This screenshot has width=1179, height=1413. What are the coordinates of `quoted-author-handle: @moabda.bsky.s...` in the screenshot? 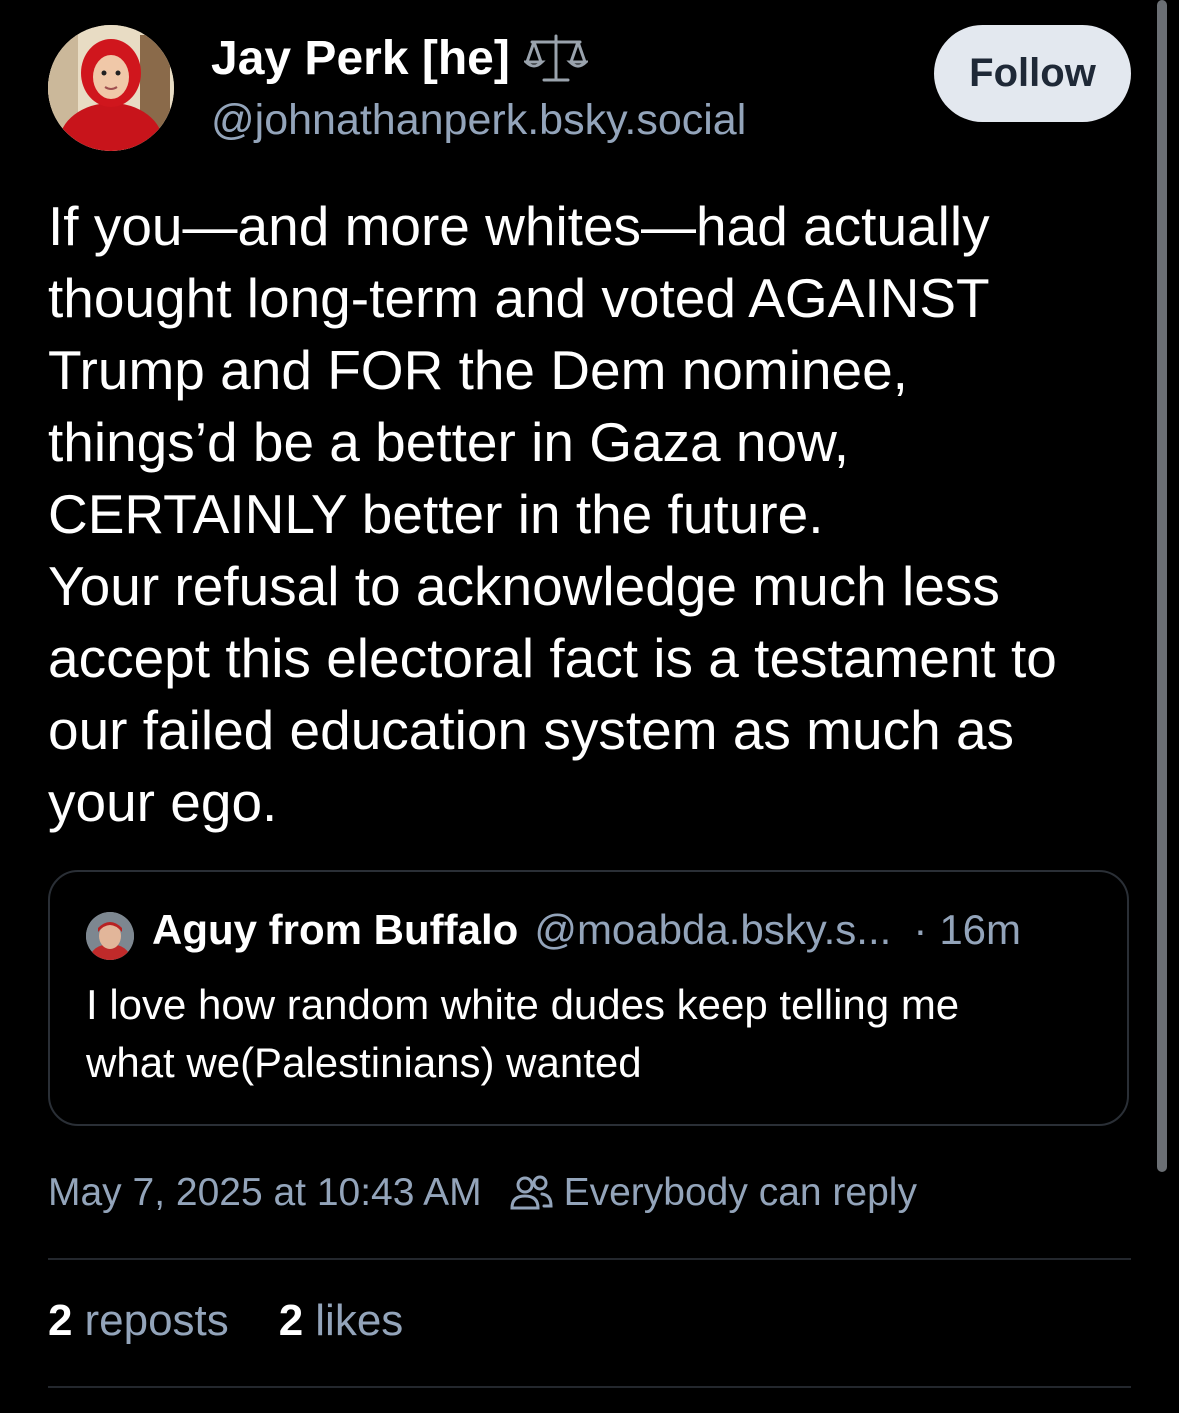 It's located at (712, 930).